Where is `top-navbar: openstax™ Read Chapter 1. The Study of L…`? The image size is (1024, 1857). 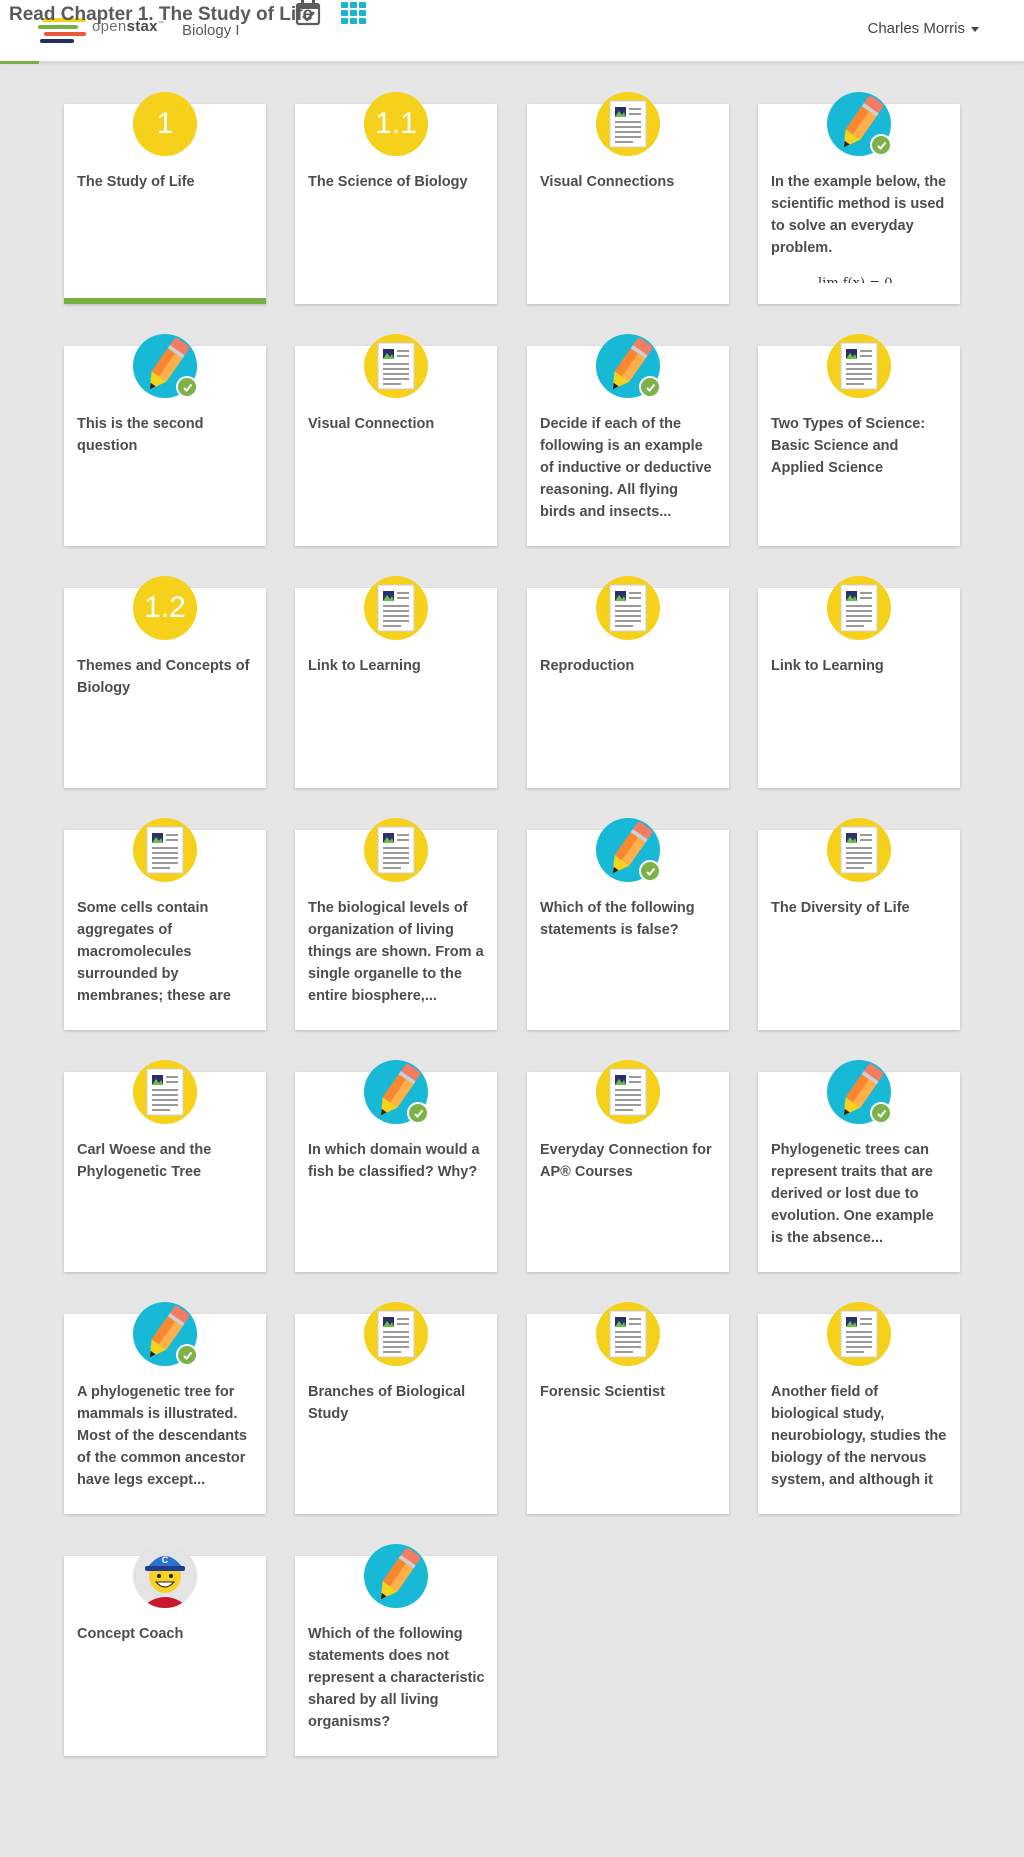
top-navbar: openstax™ Read Chapter 1. The Study of L… is located at coordinates (512, 32).